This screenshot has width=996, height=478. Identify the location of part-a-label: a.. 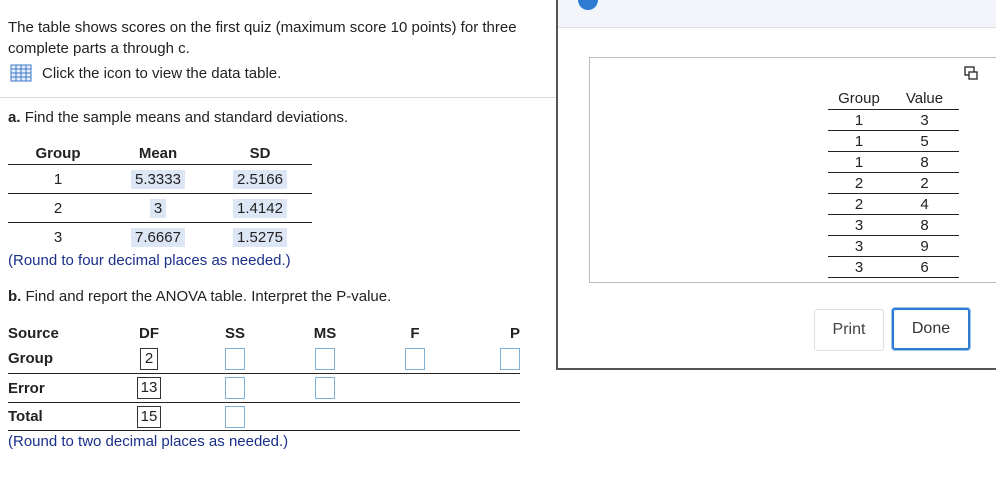
(14, 117).